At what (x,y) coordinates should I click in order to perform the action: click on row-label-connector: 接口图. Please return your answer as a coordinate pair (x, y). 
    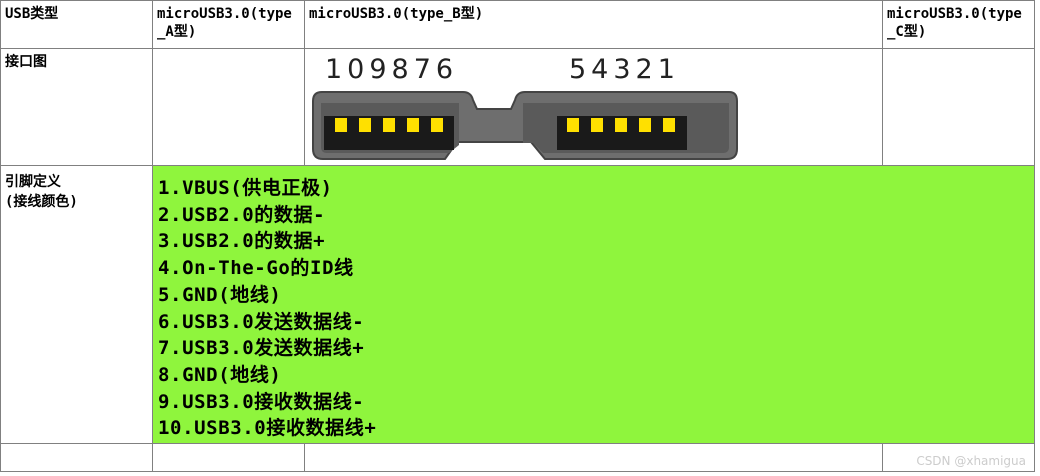
    Looking at the image, I should click on (76, 107).